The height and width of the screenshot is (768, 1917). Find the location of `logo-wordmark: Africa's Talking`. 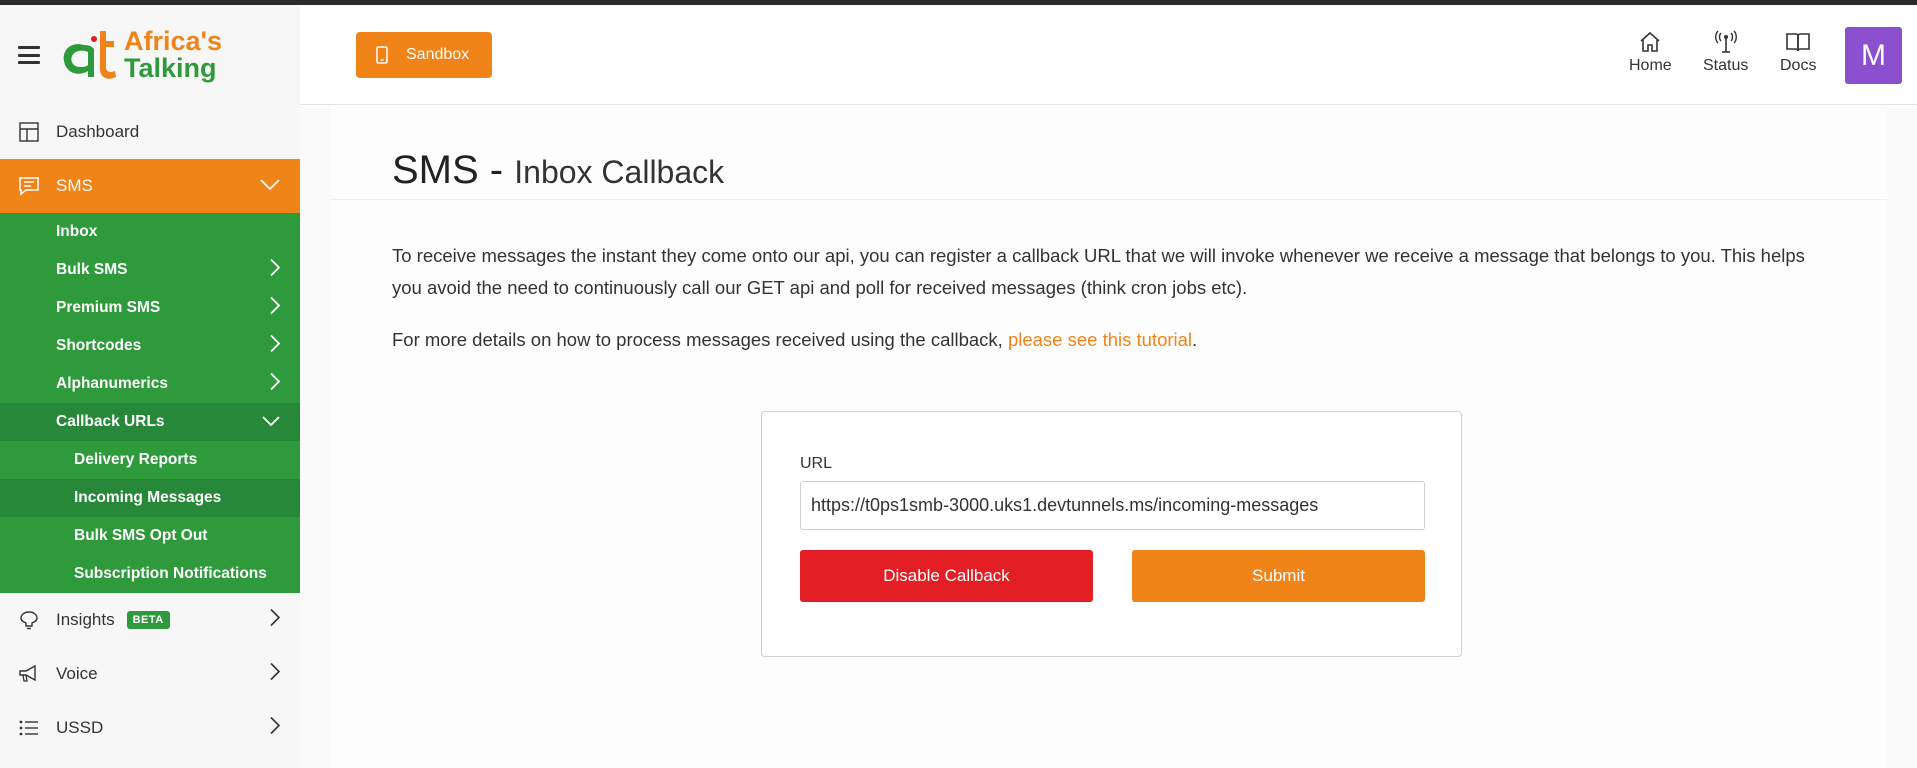

logo-wordmark: Africa's Talking is located at coordinates (173, 55).